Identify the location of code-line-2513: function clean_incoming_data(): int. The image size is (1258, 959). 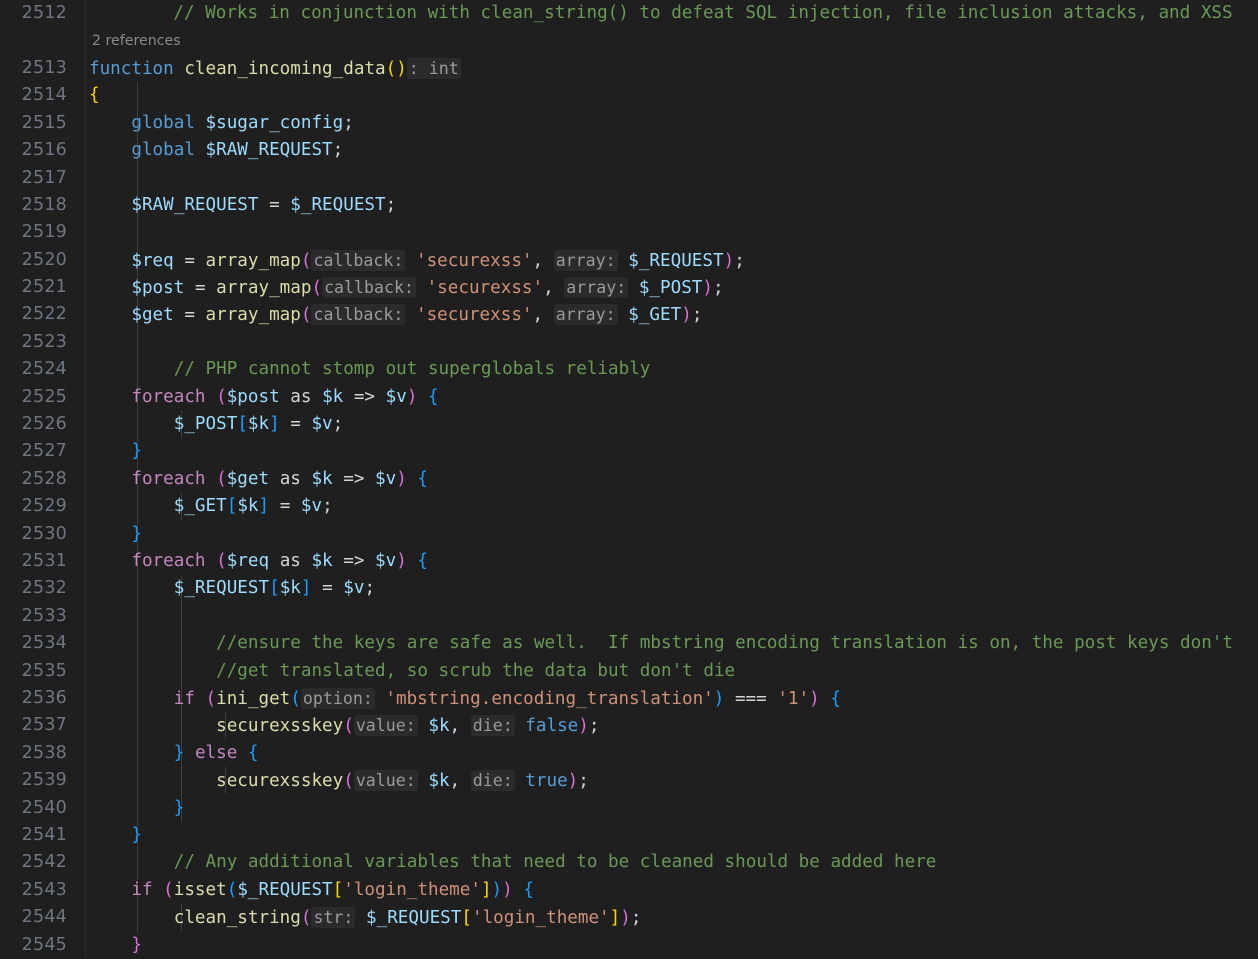
(275, 68).